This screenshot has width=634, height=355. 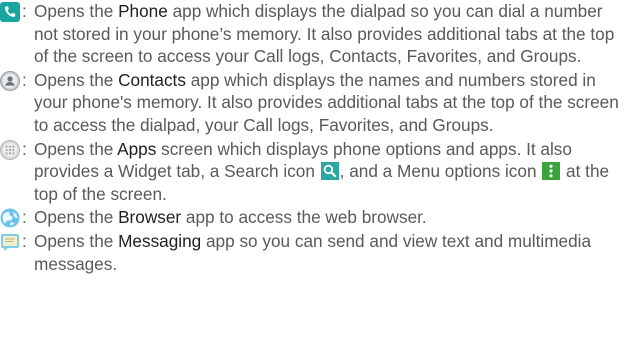 I want to click on search-icon, so click(x=329, y=171).